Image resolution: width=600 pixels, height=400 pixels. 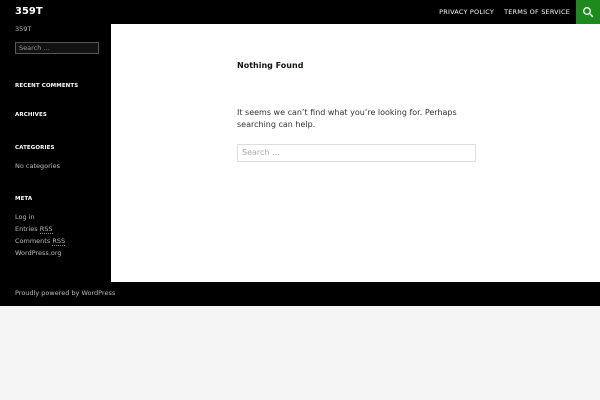 I want to click on login-link: Log in, so click(x=40, y=217).